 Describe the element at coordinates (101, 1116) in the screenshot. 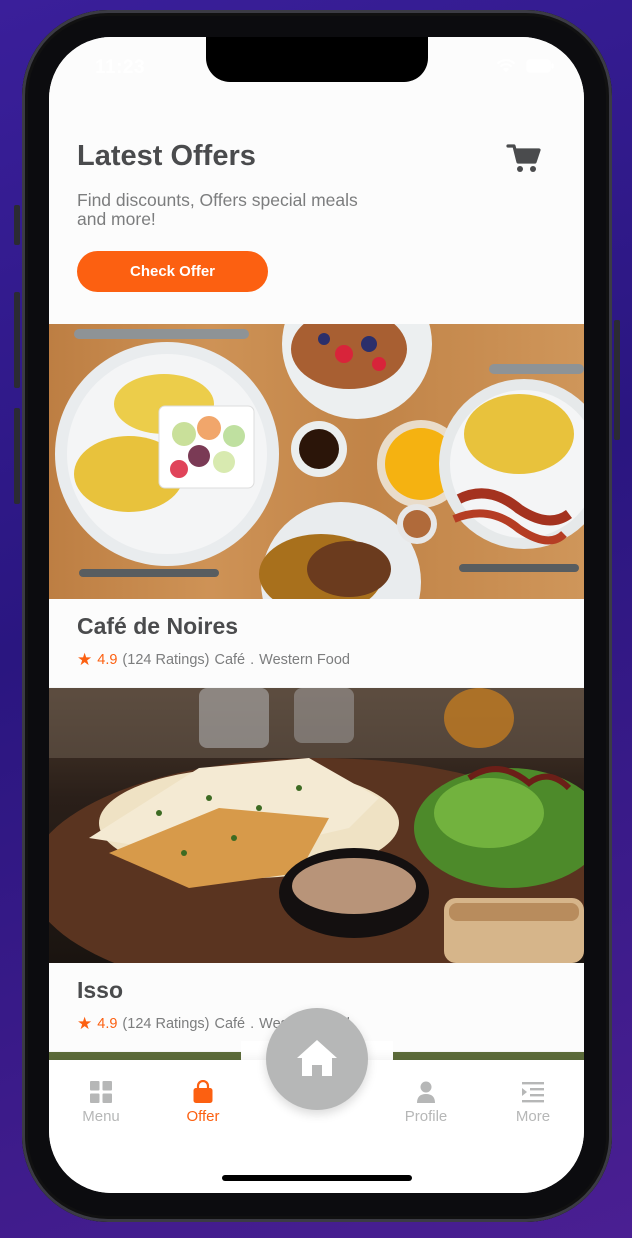

I see `tab-label: Menu` at that location.